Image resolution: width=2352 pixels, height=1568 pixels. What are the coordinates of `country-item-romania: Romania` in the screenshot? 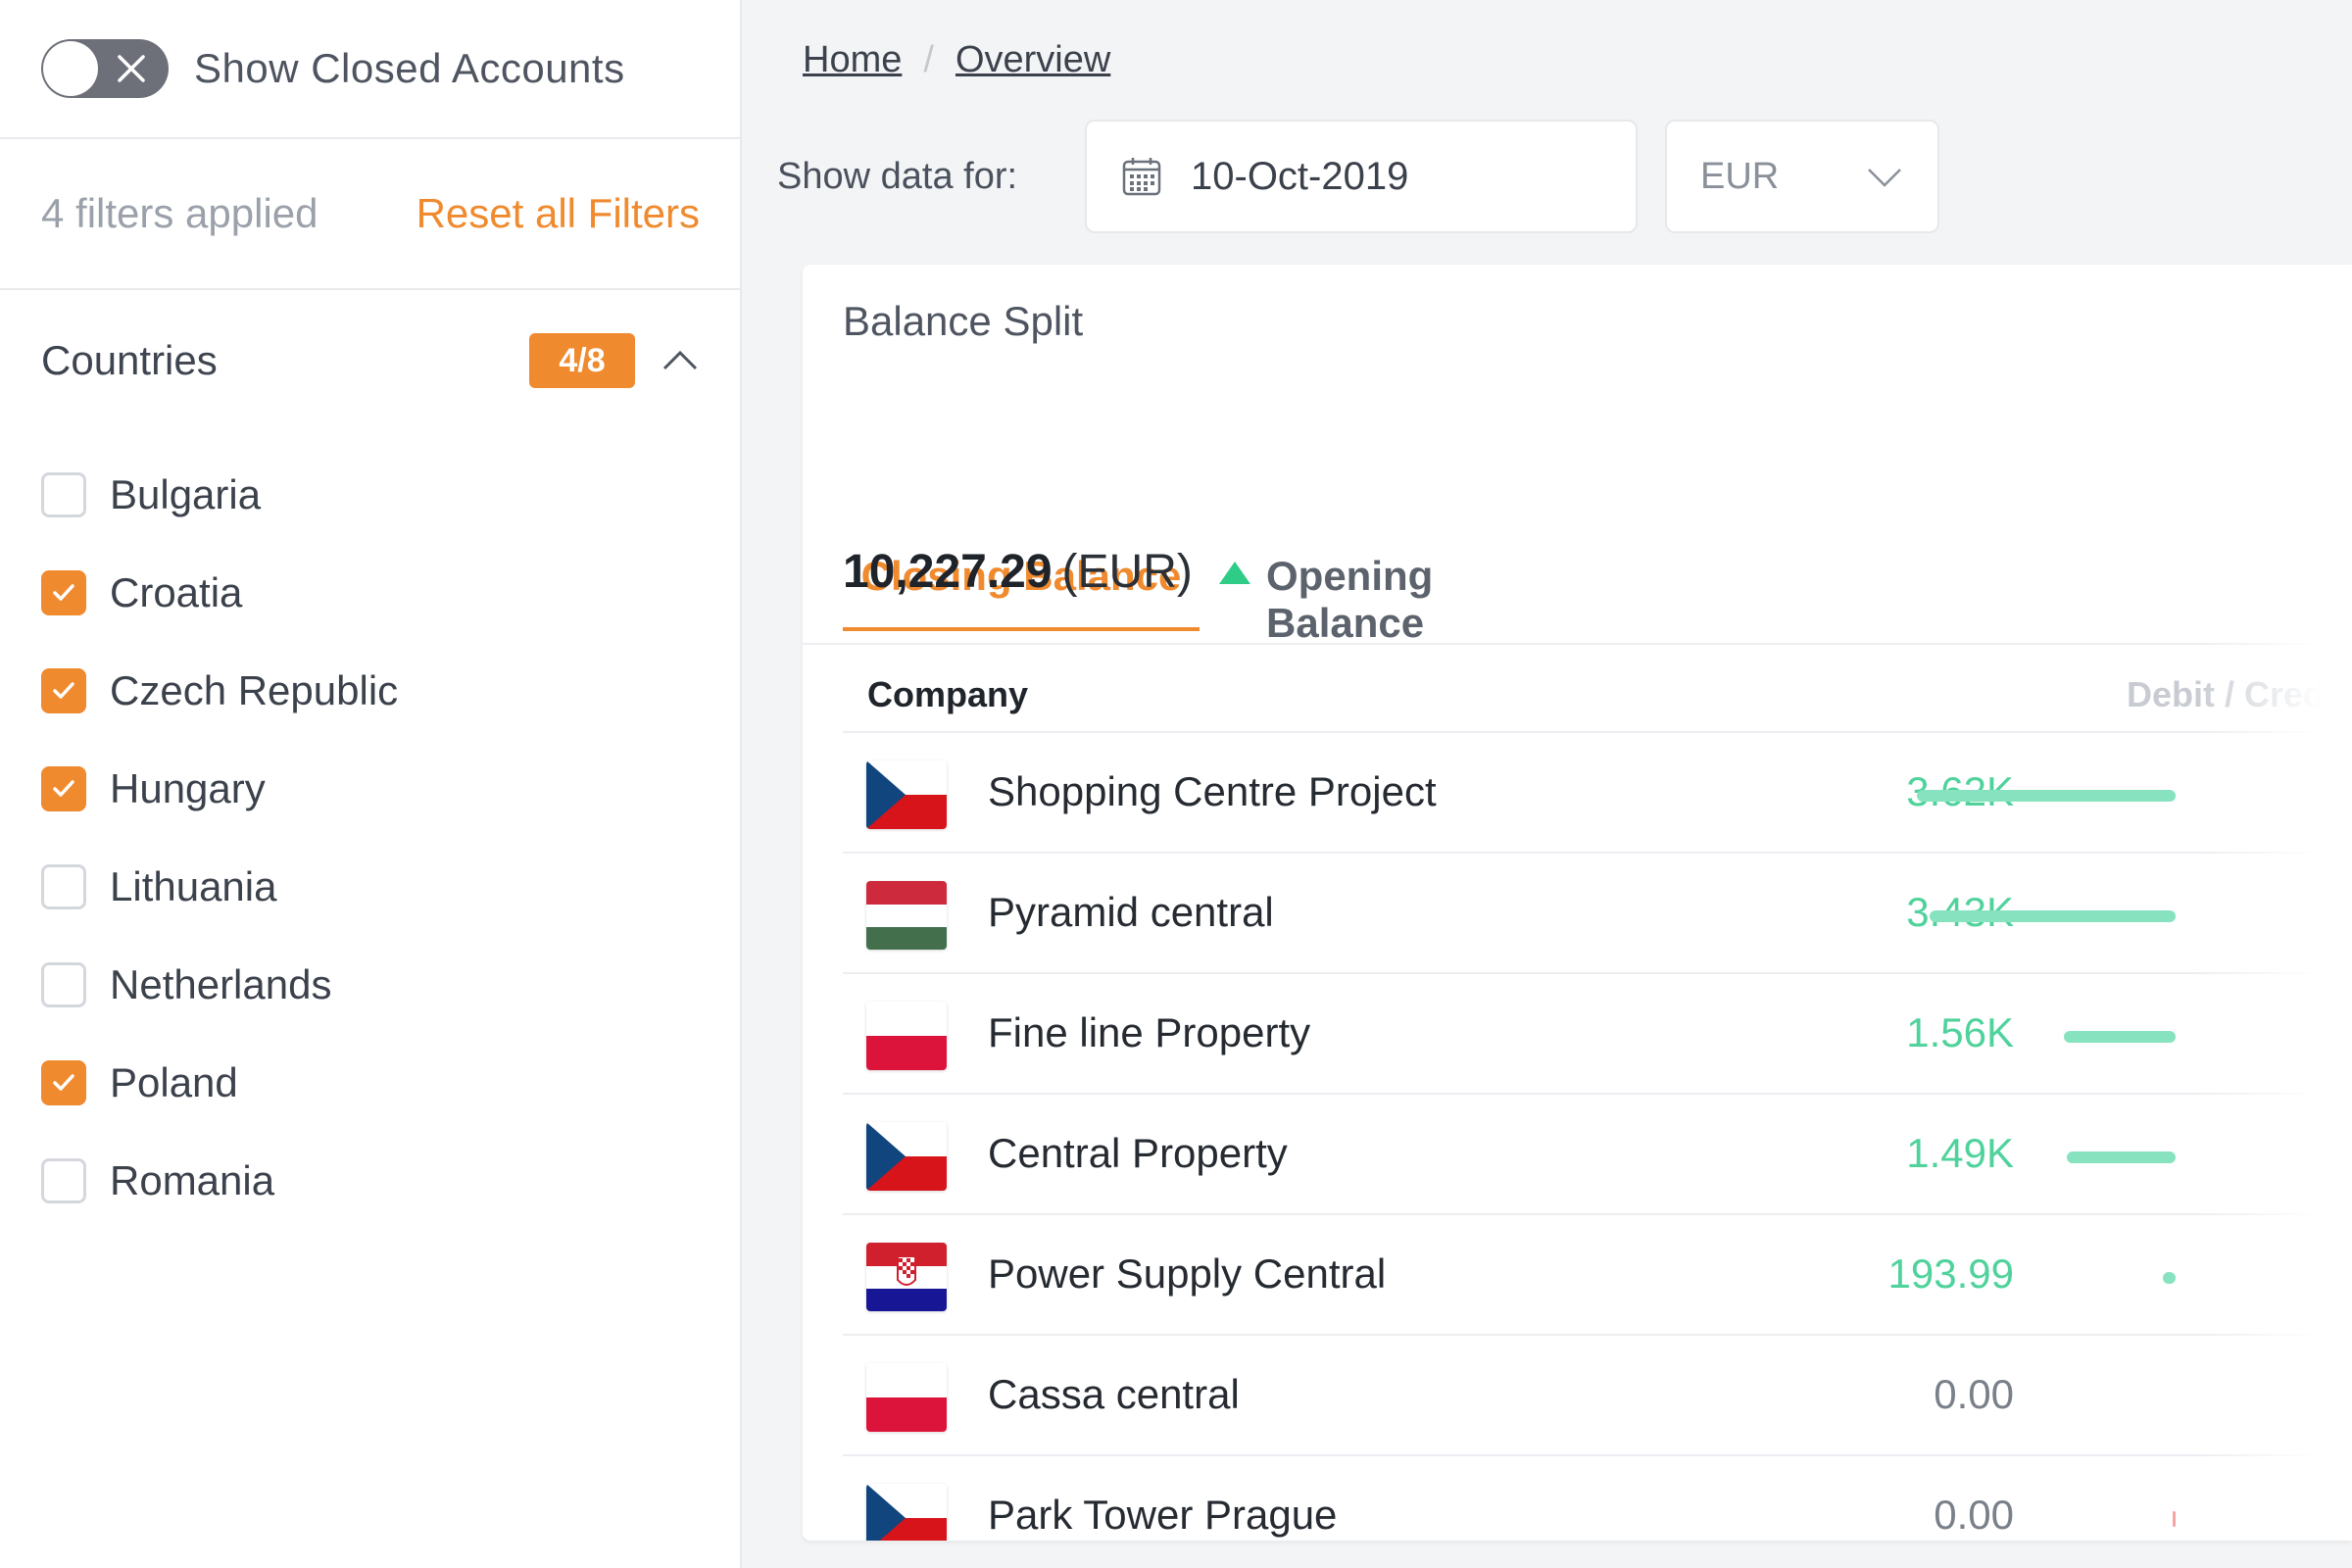 It's located at (219, 1181).